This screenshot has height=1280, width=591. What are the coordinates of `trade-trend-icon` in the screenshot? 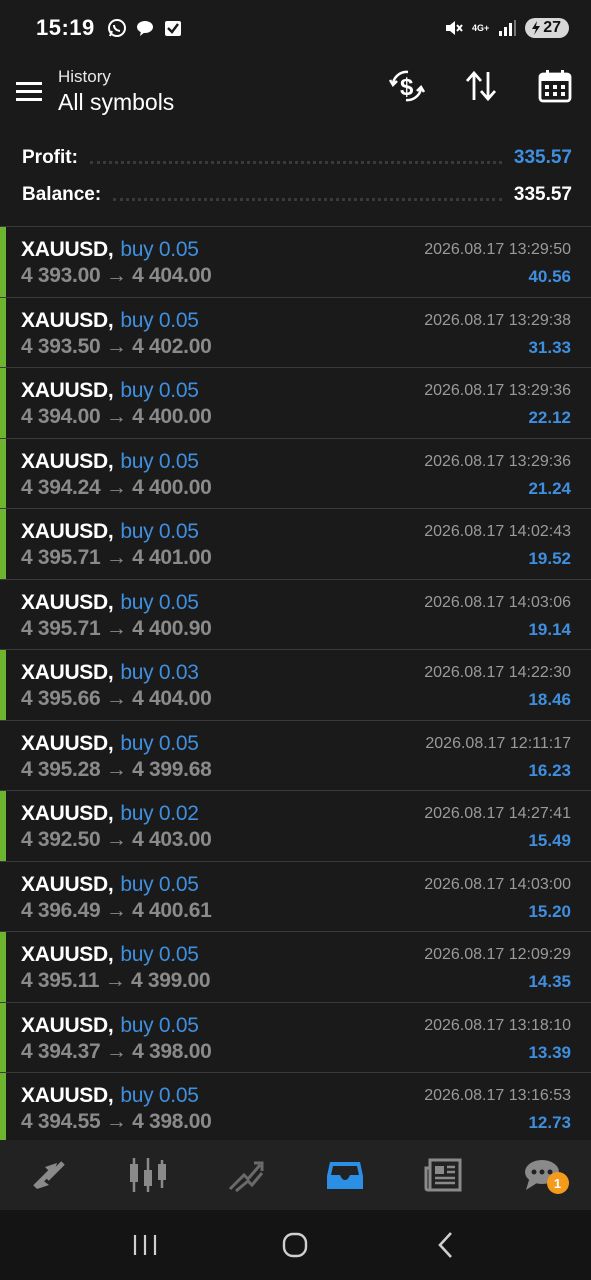 It's located at (246, 1177).